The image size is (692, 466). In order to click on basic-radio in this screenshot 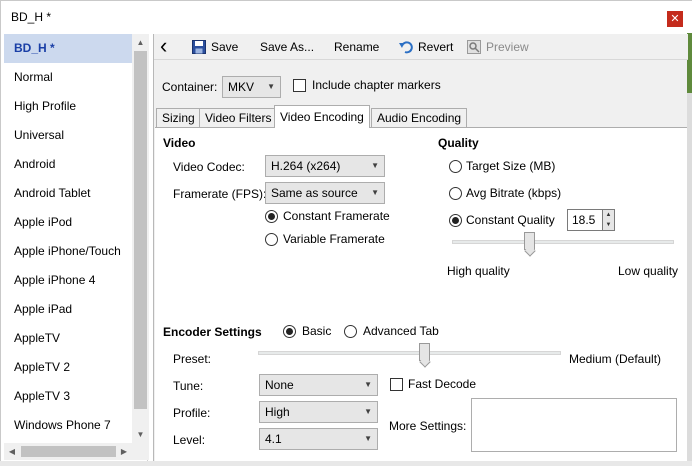, I will do `click(289, 331)`.